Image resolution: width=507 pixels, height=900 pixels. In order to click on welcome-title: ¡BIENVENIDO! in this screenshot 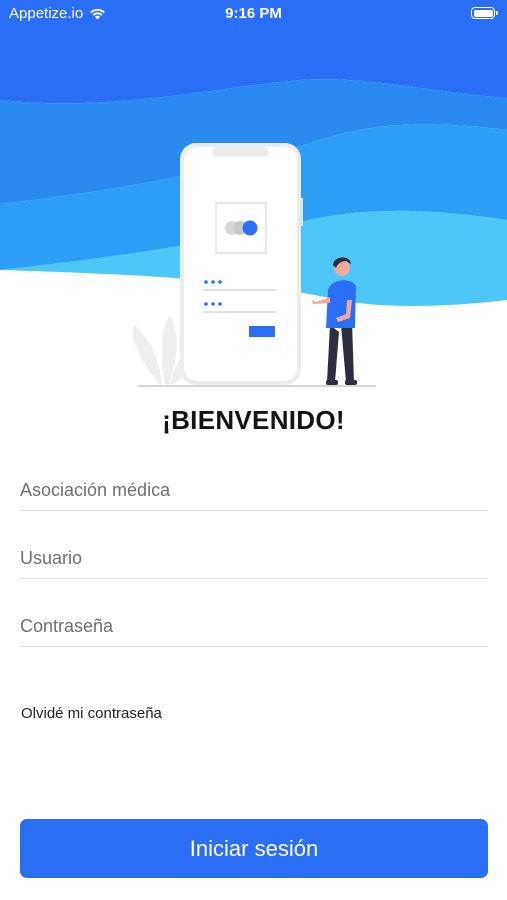, I will do `click(253, 420)`.